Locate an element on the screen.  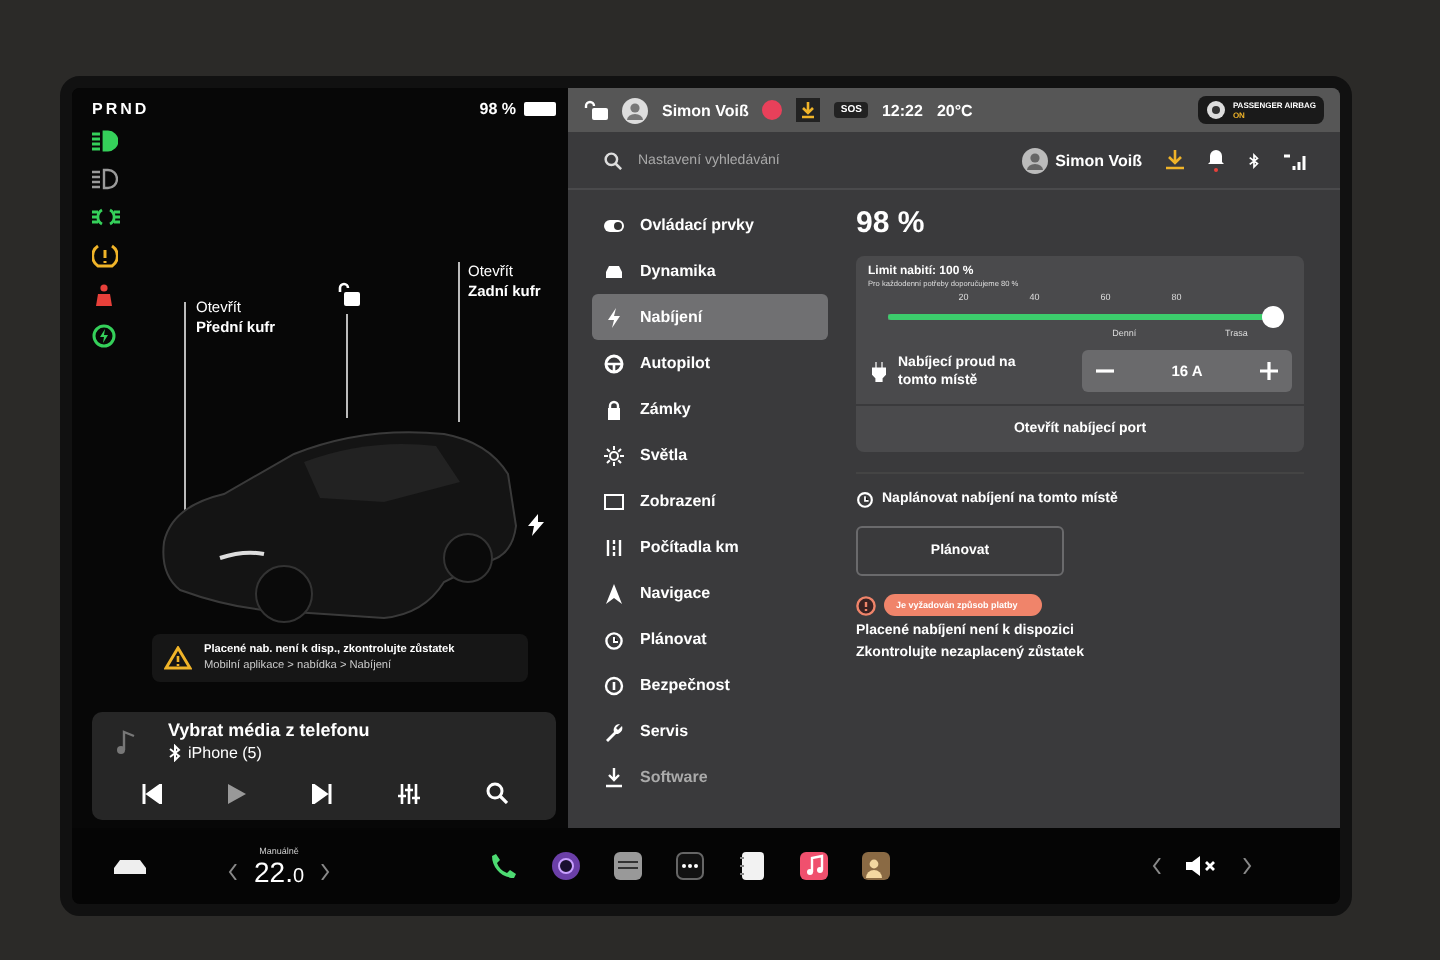
equalizer-icon is located at coordinates (408, 793).